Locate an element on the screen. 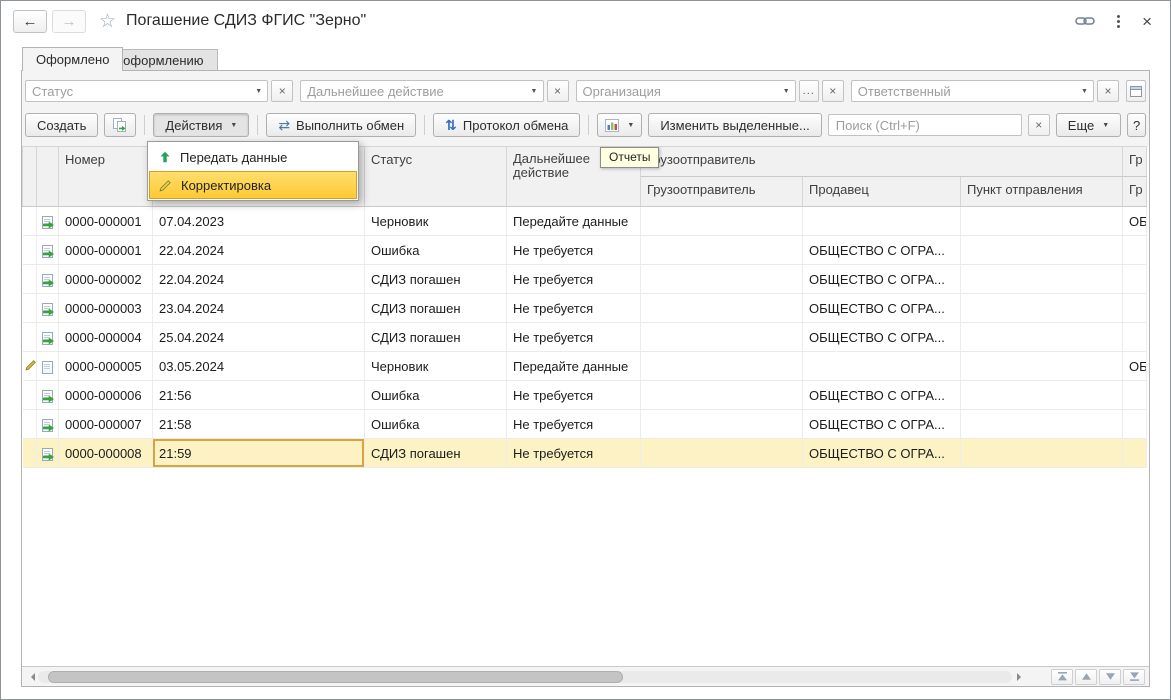 The height and width of the screenshot is (700, 1171). reports-button: ▼ is located at coordinates (620, 125).